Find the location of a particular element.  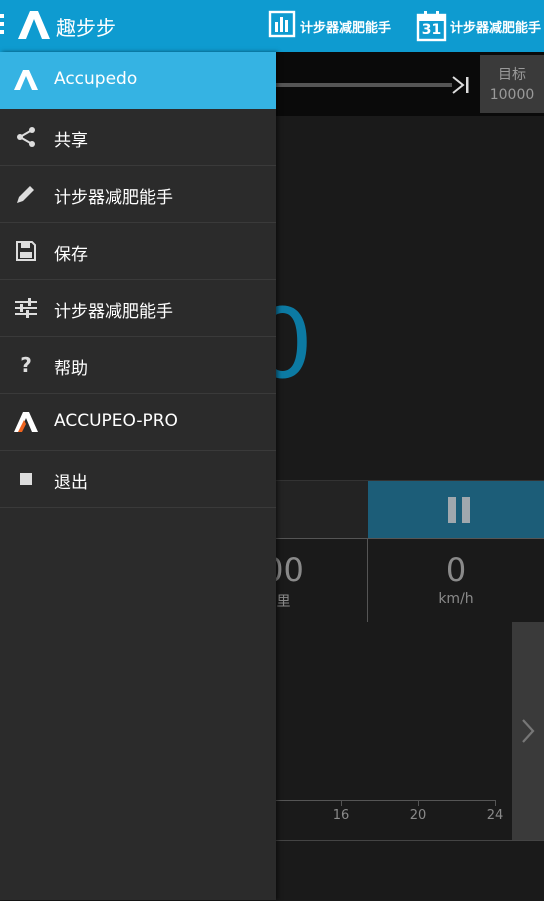

chart-tick-label: 20 is located at coordinates (418, 815).